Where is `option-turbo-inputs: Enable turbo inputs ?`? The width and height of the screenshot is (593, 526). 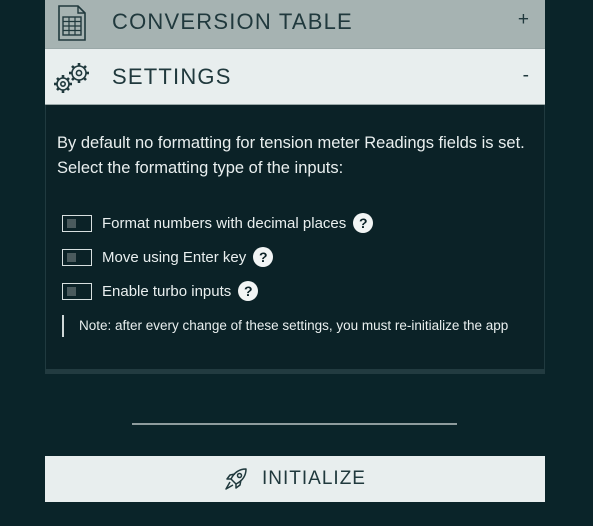
option-turbo-inputs: Enable turbo inputs ? is located at coordinates (160, 291).